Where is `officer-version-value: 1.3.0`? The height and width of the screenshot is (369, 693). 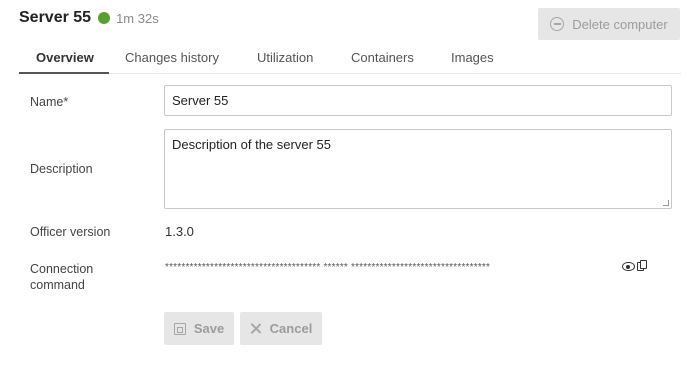 officer-version-value: 1.3.0 is located at coordinates (179, 231).